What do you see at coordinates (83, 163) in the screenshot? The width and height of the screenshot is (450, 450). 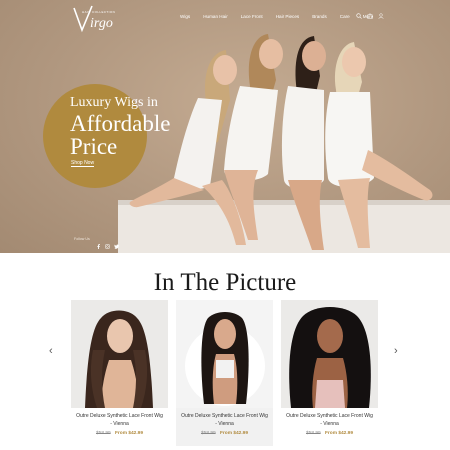 I see `shop-now-link: Shop Now` at bounding box center [83, 163].